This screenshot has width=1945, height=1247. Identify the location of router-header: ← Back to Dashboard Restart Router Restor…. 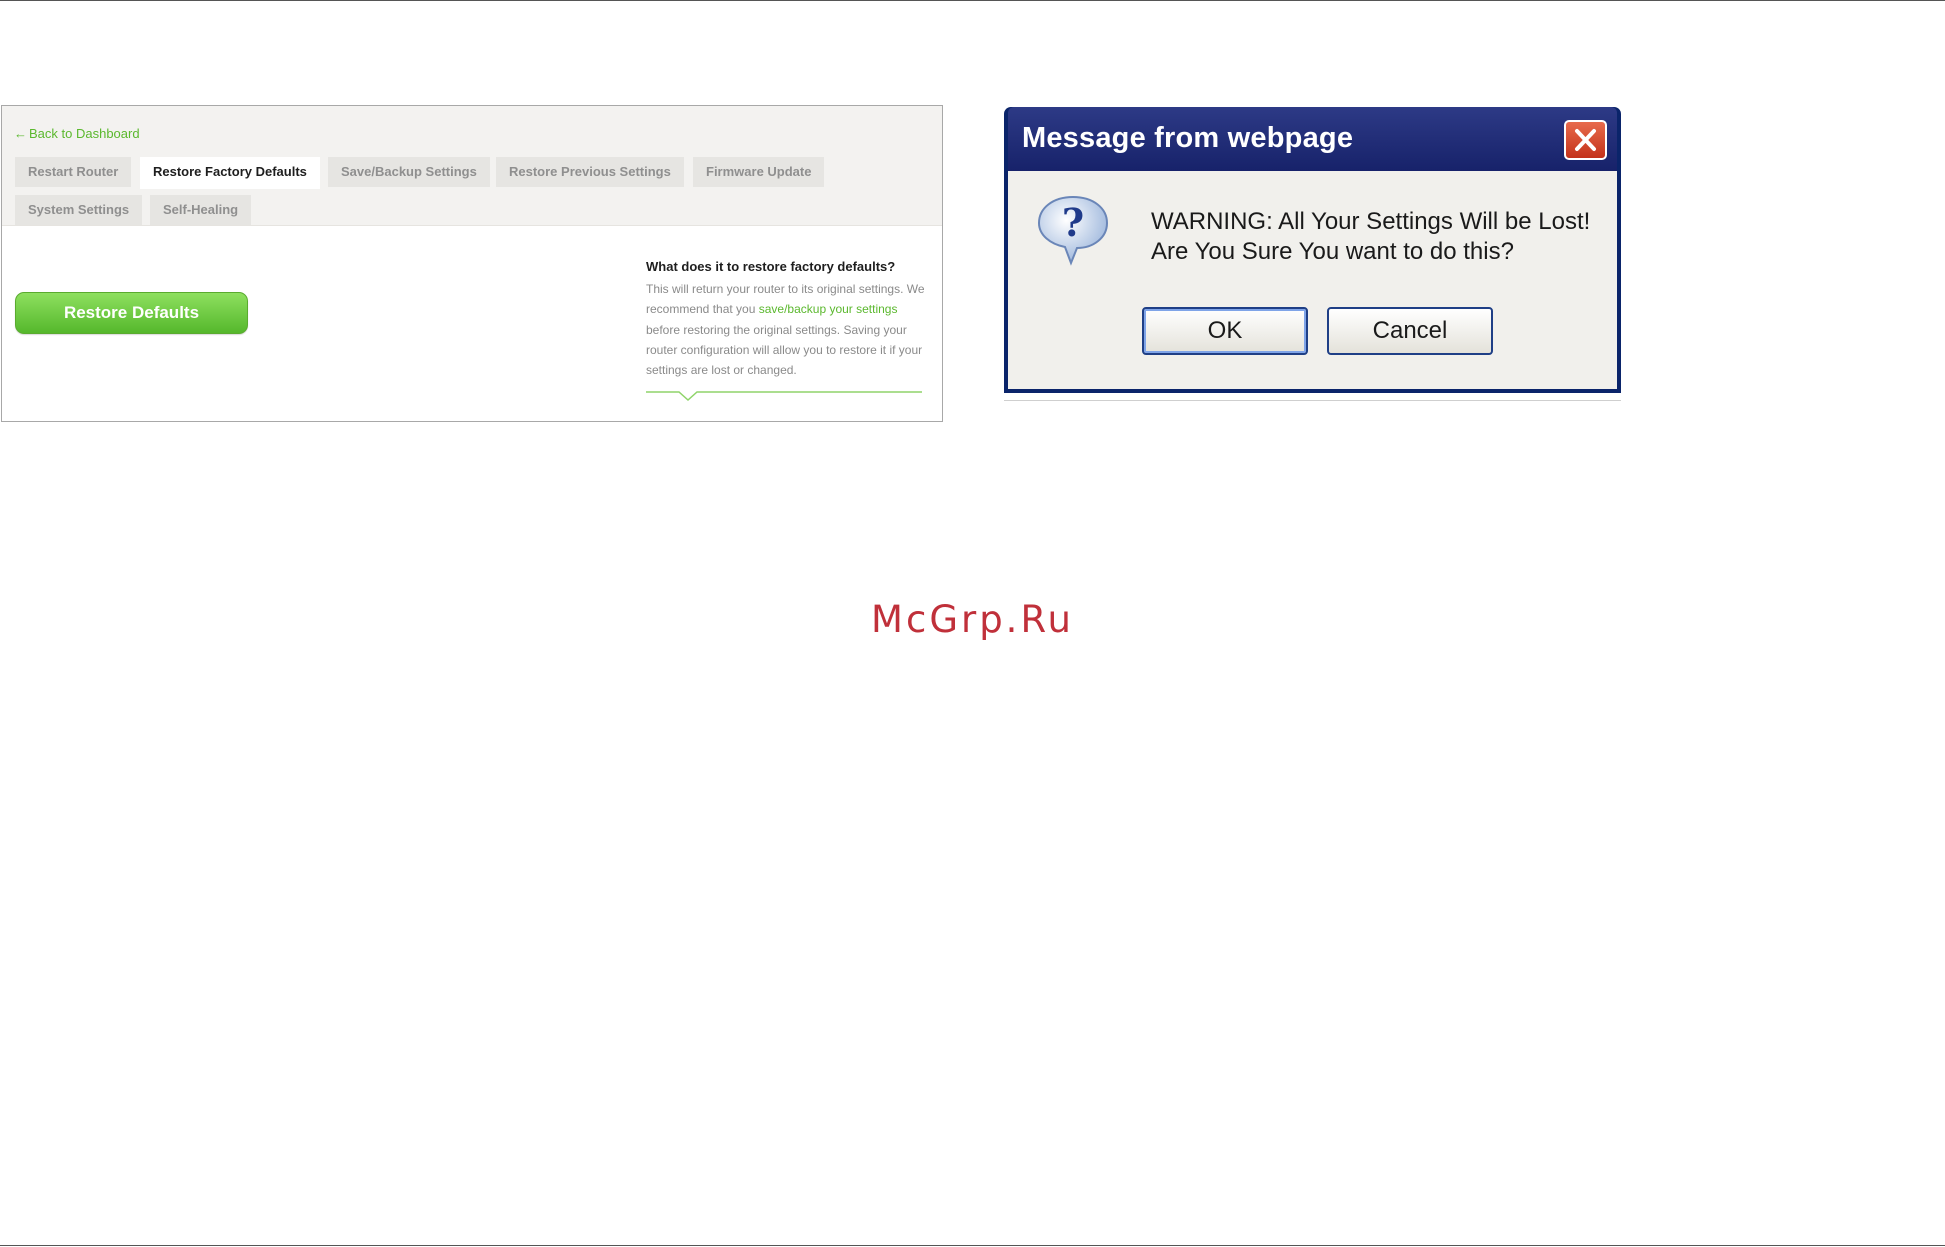
(472, 166).